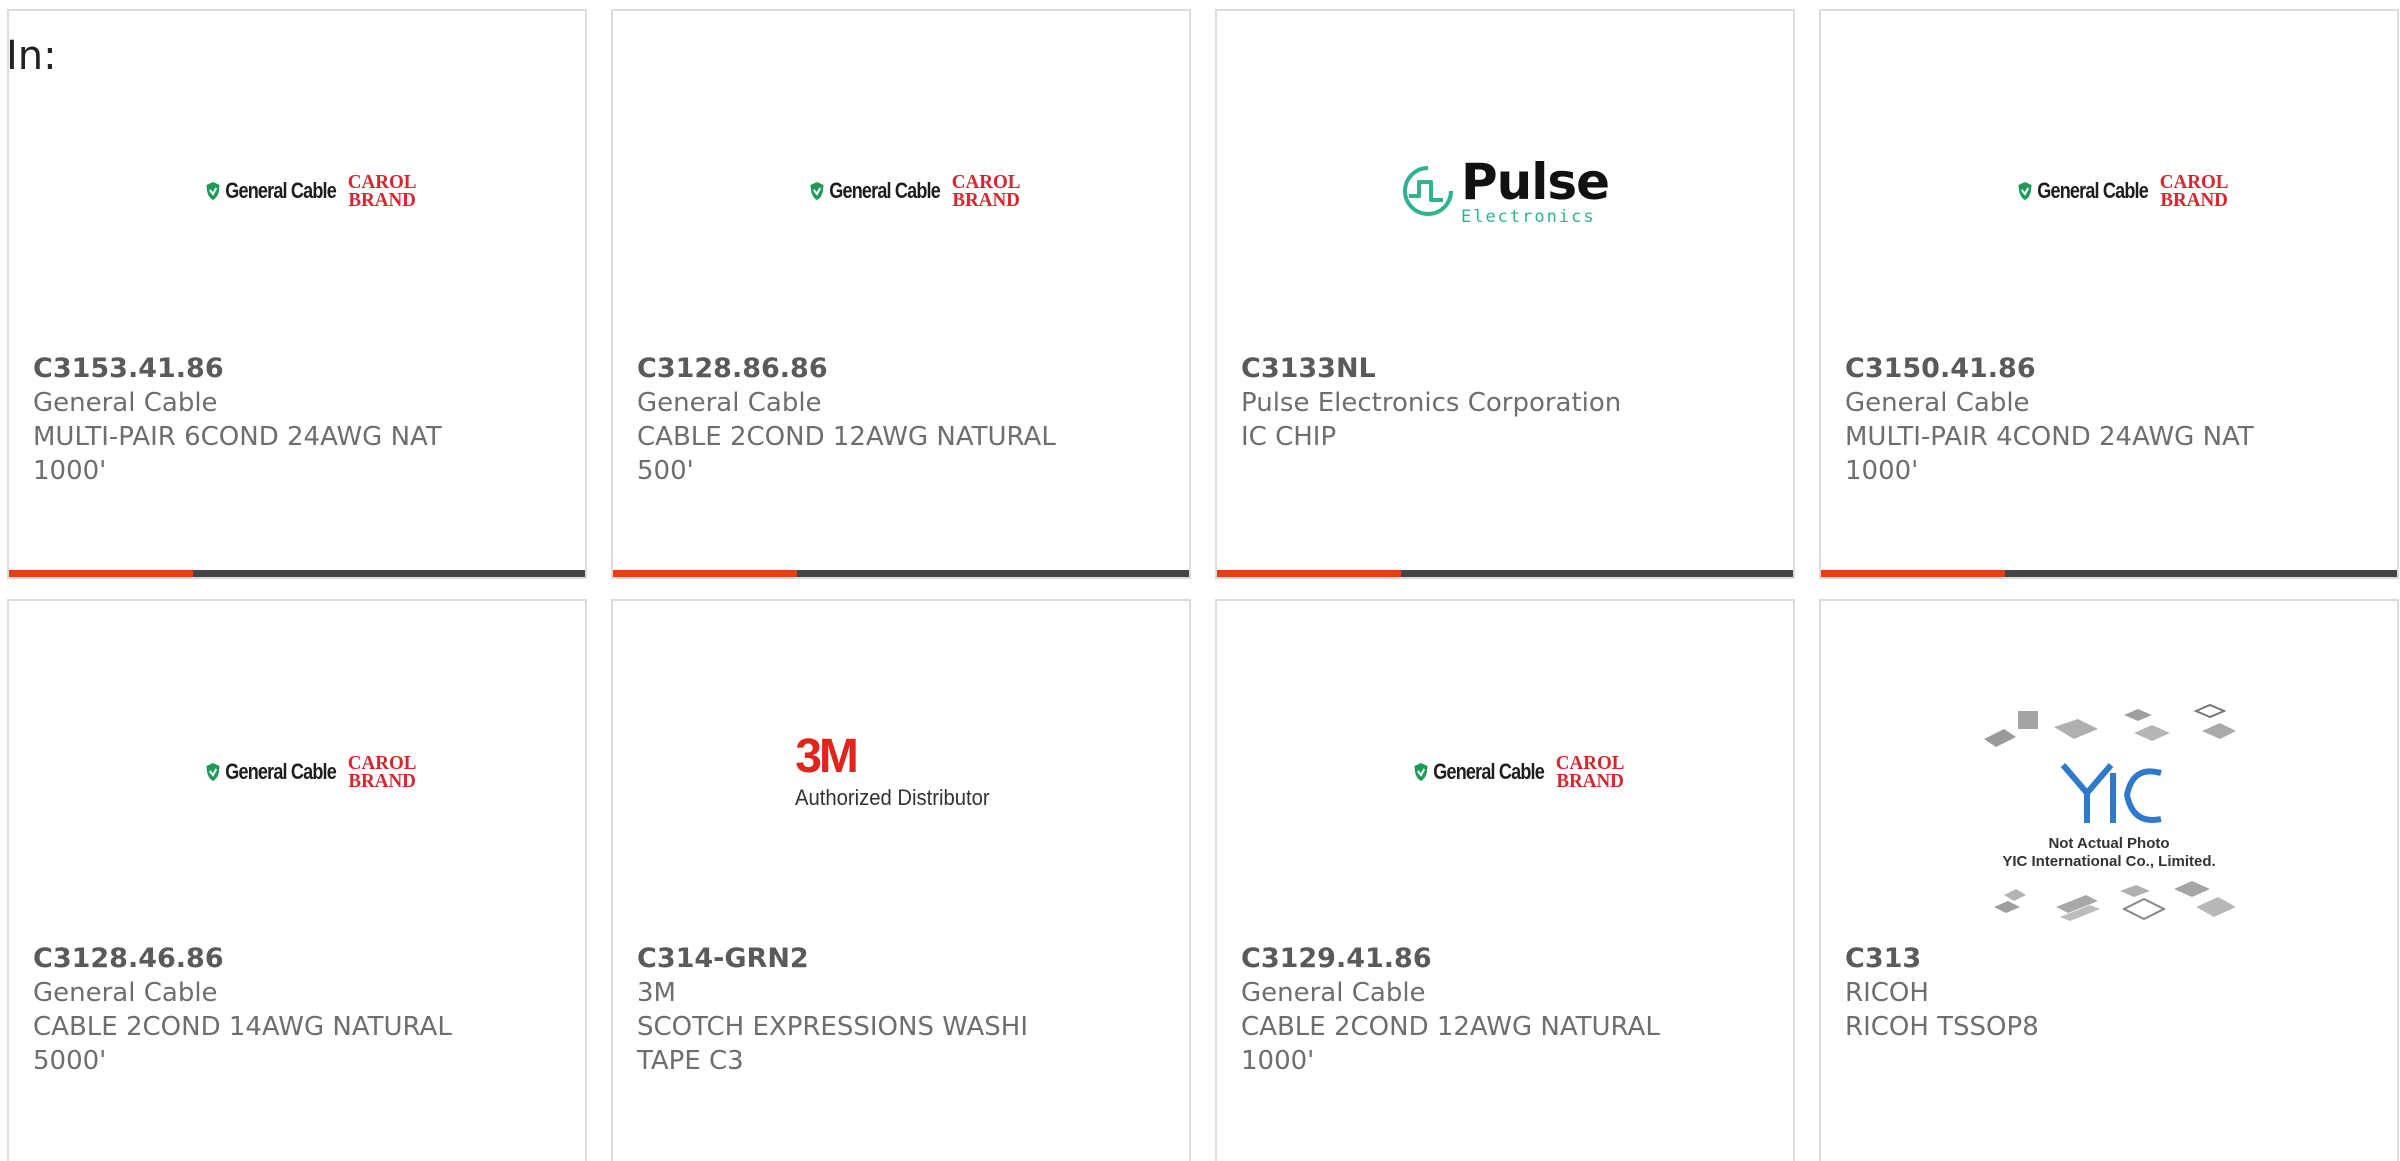 This screenshot has width=2400, height=1161. I want to click on yic-logo-icon, so click(2111, 793).